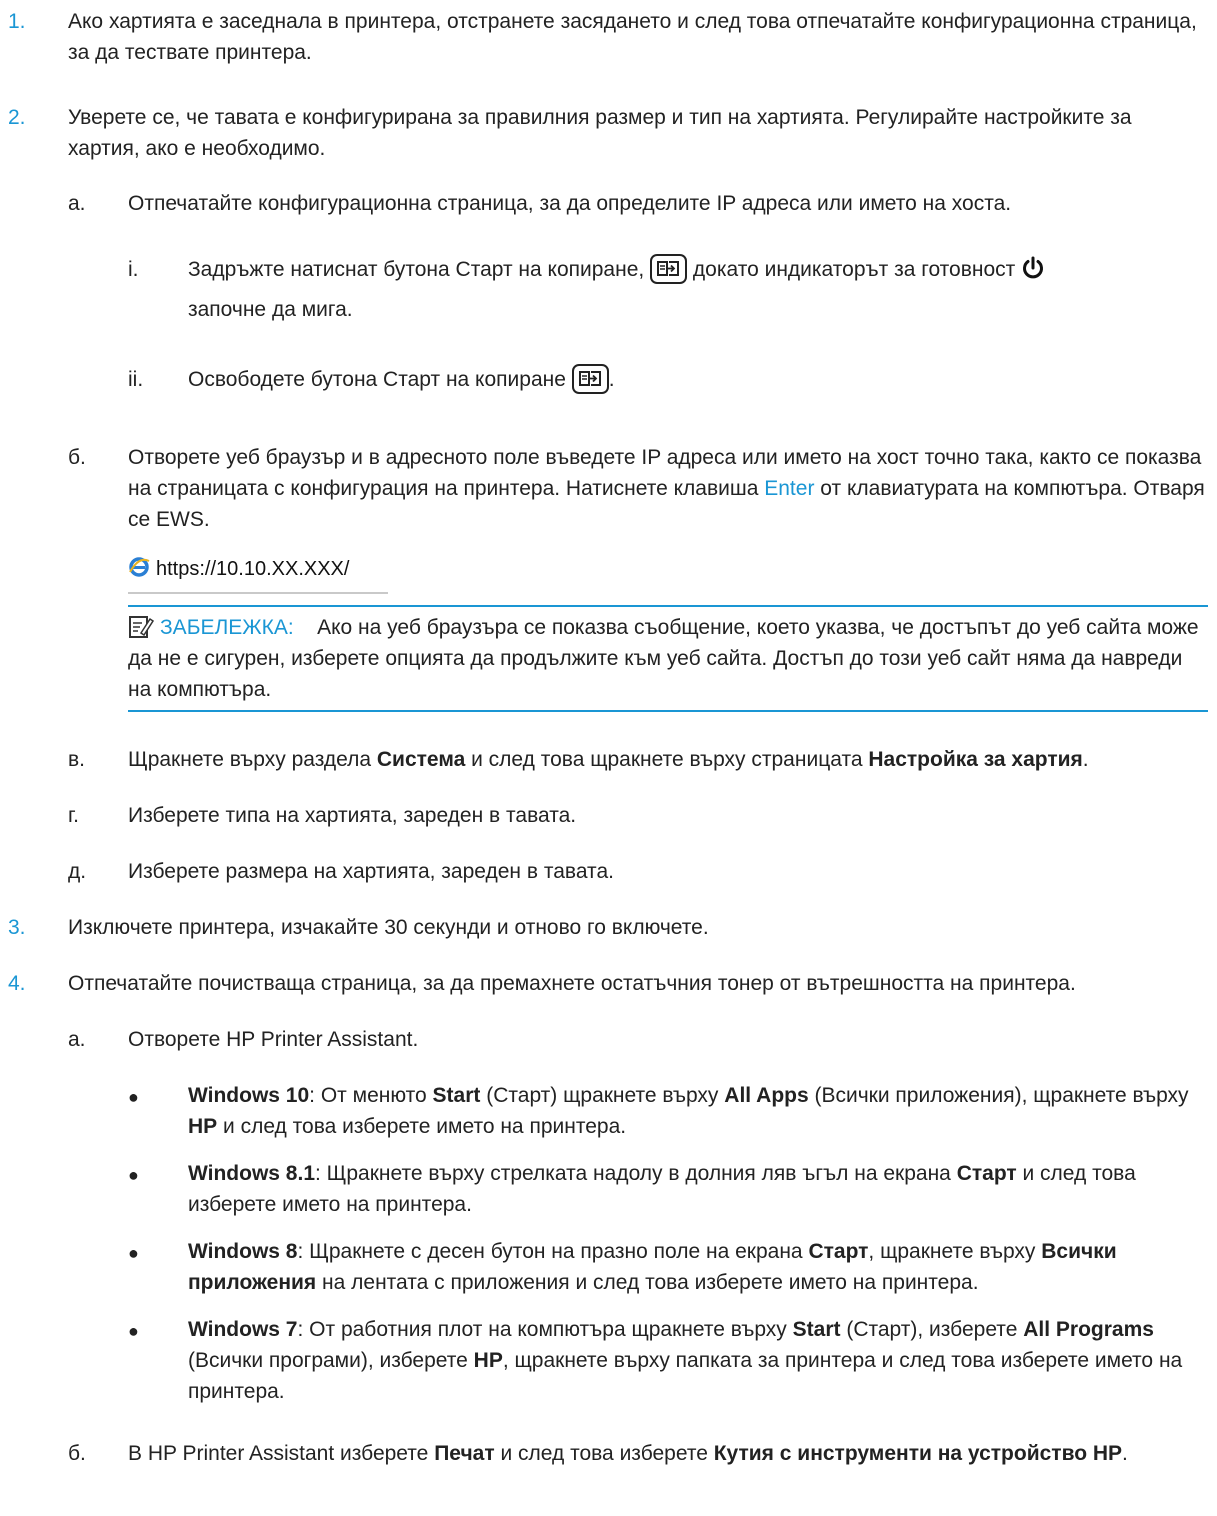  I want to click on os-name: Windows 7, so click(243, 1329).